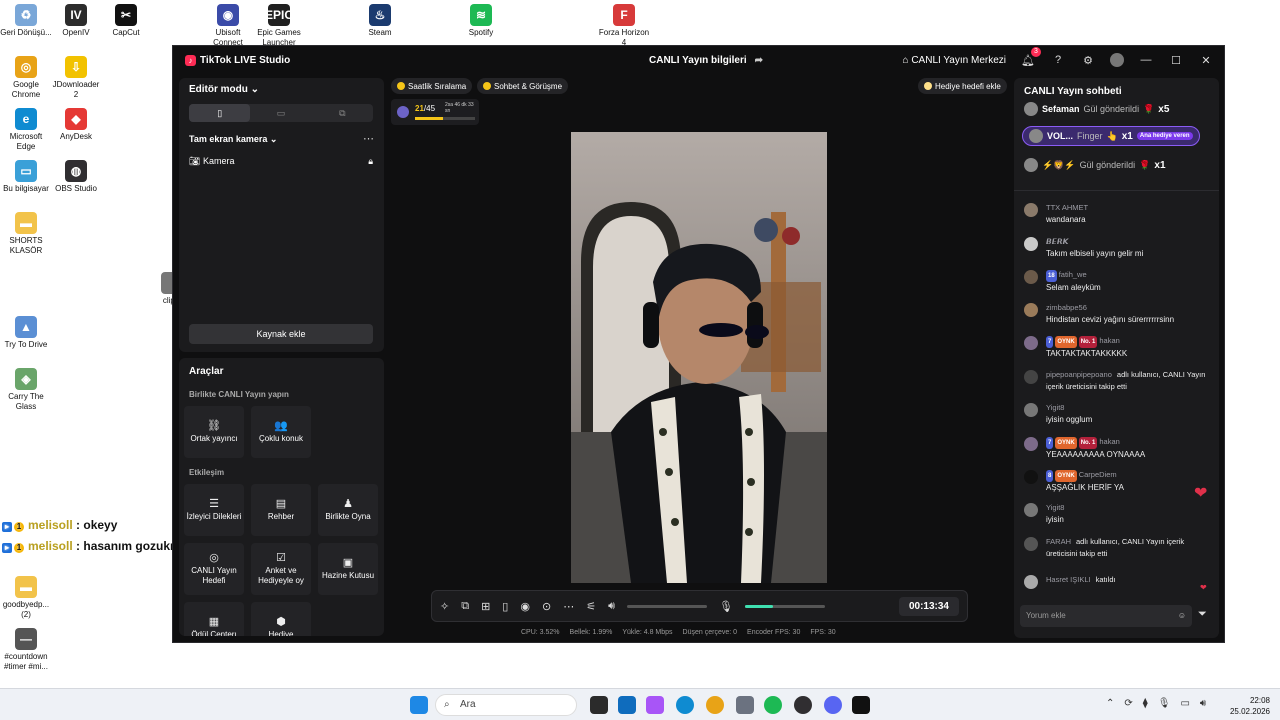  What do you see at coordinates (26, 130) in the screenshot?
I see `desktop-shortcut: e Microsoft Edge` at bounding box center [26, 130].